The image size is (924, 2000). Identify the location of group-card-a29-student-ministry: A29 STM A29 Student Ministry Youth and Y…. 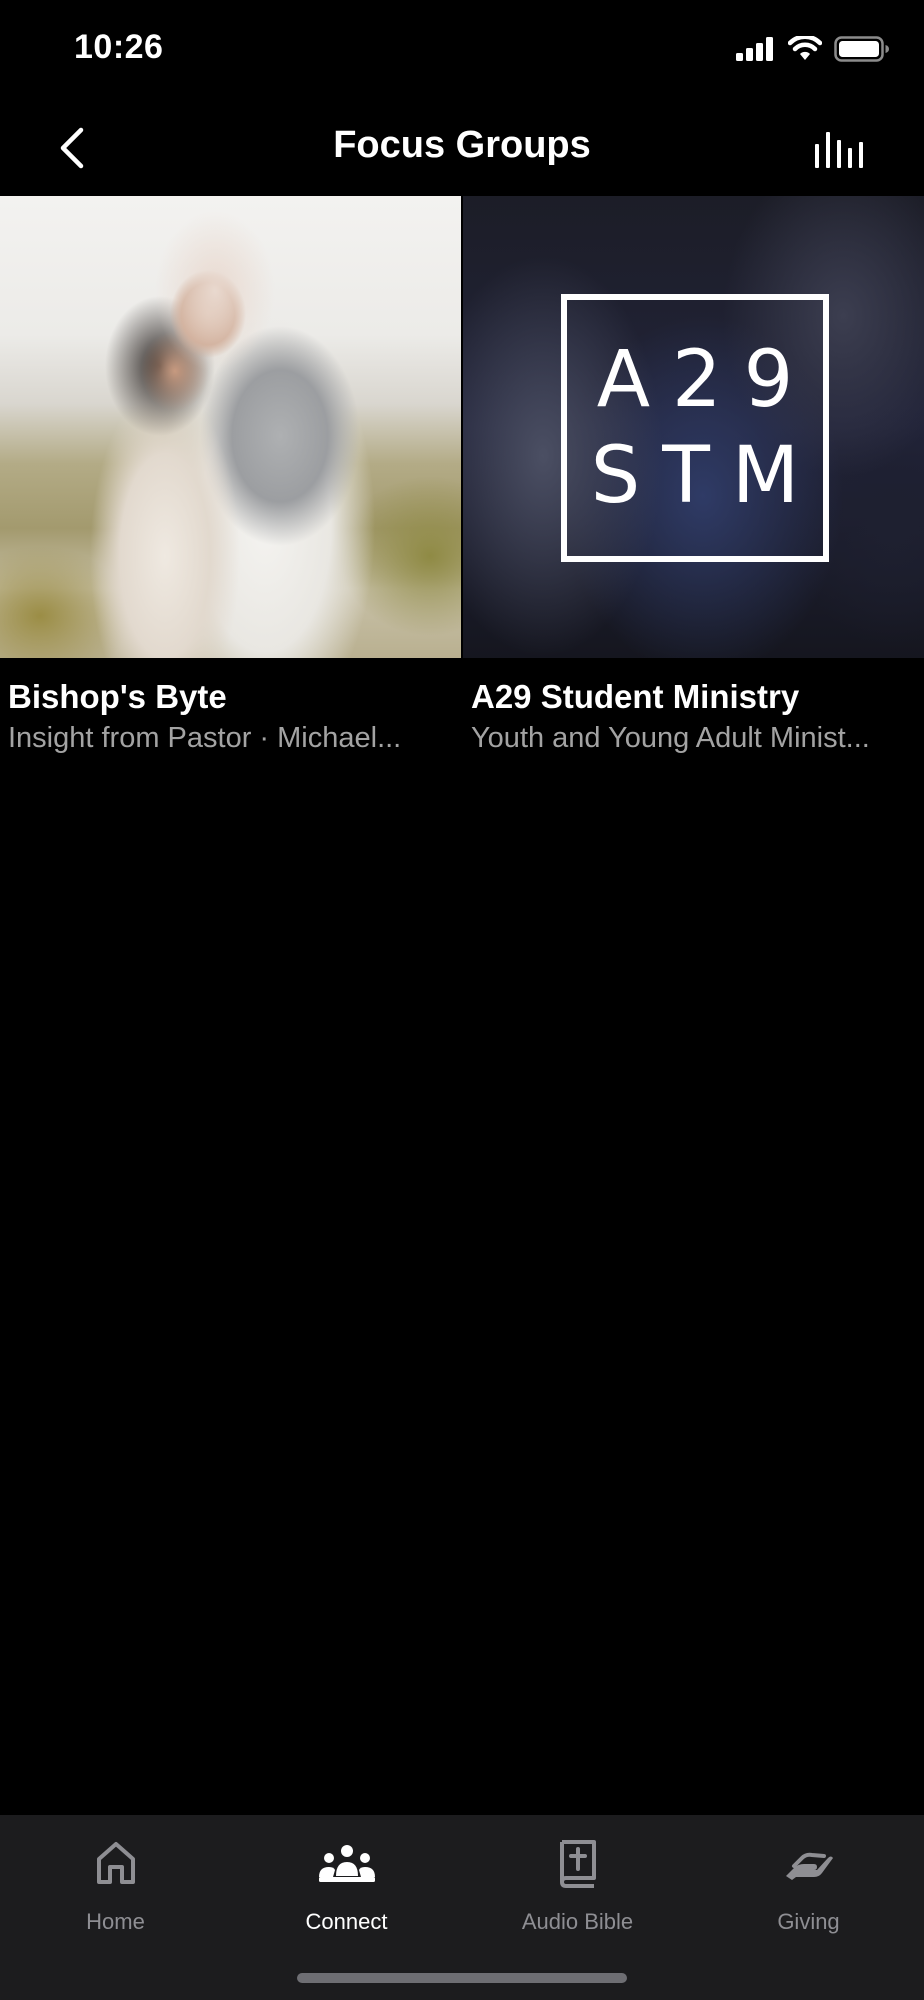
(693, 475).